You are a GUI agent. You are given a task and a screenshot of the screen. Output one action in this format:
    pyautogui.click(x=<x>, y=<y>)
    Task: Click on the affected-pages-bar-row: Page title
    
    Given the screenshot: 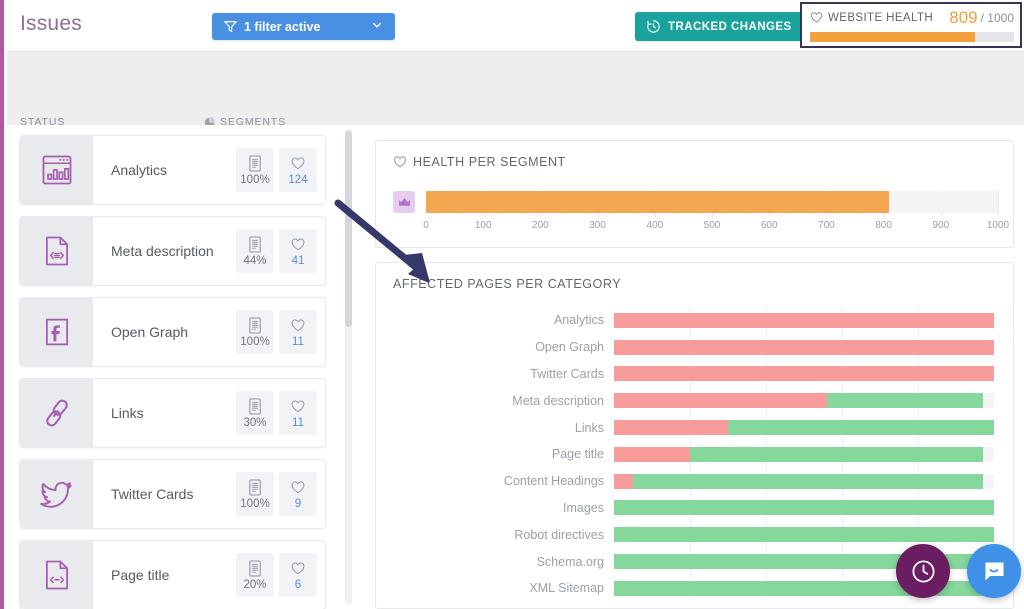 What is the action you would take?
    pyautogui.click(x=695, y=454)
    